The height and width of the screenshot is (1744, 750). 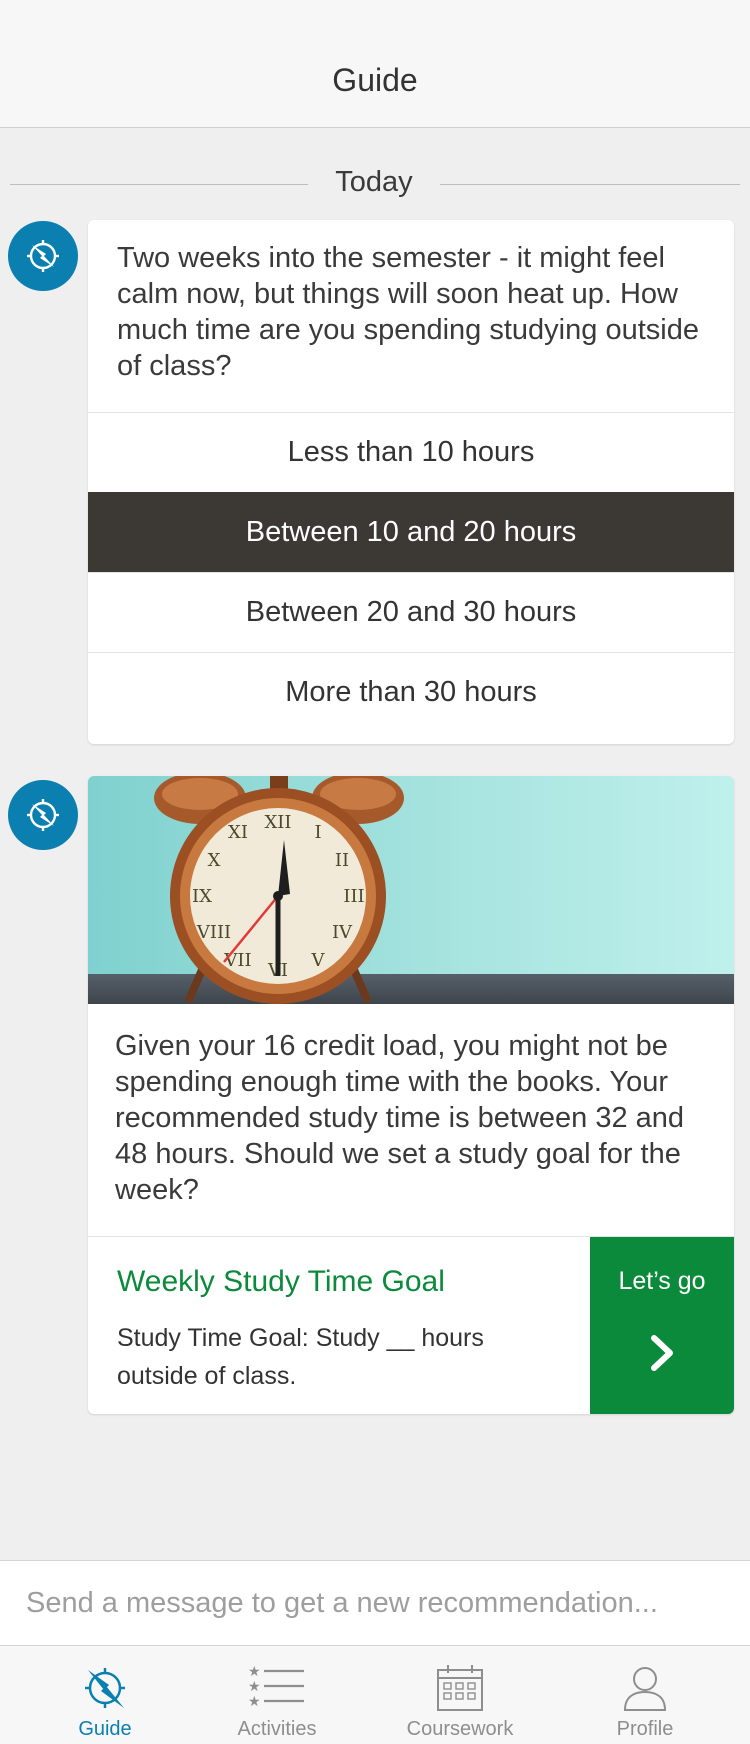 What do you see at coordinates (342, 860) in the screenshot?
I see `svg-text: II` at bounding box center [342, 860].